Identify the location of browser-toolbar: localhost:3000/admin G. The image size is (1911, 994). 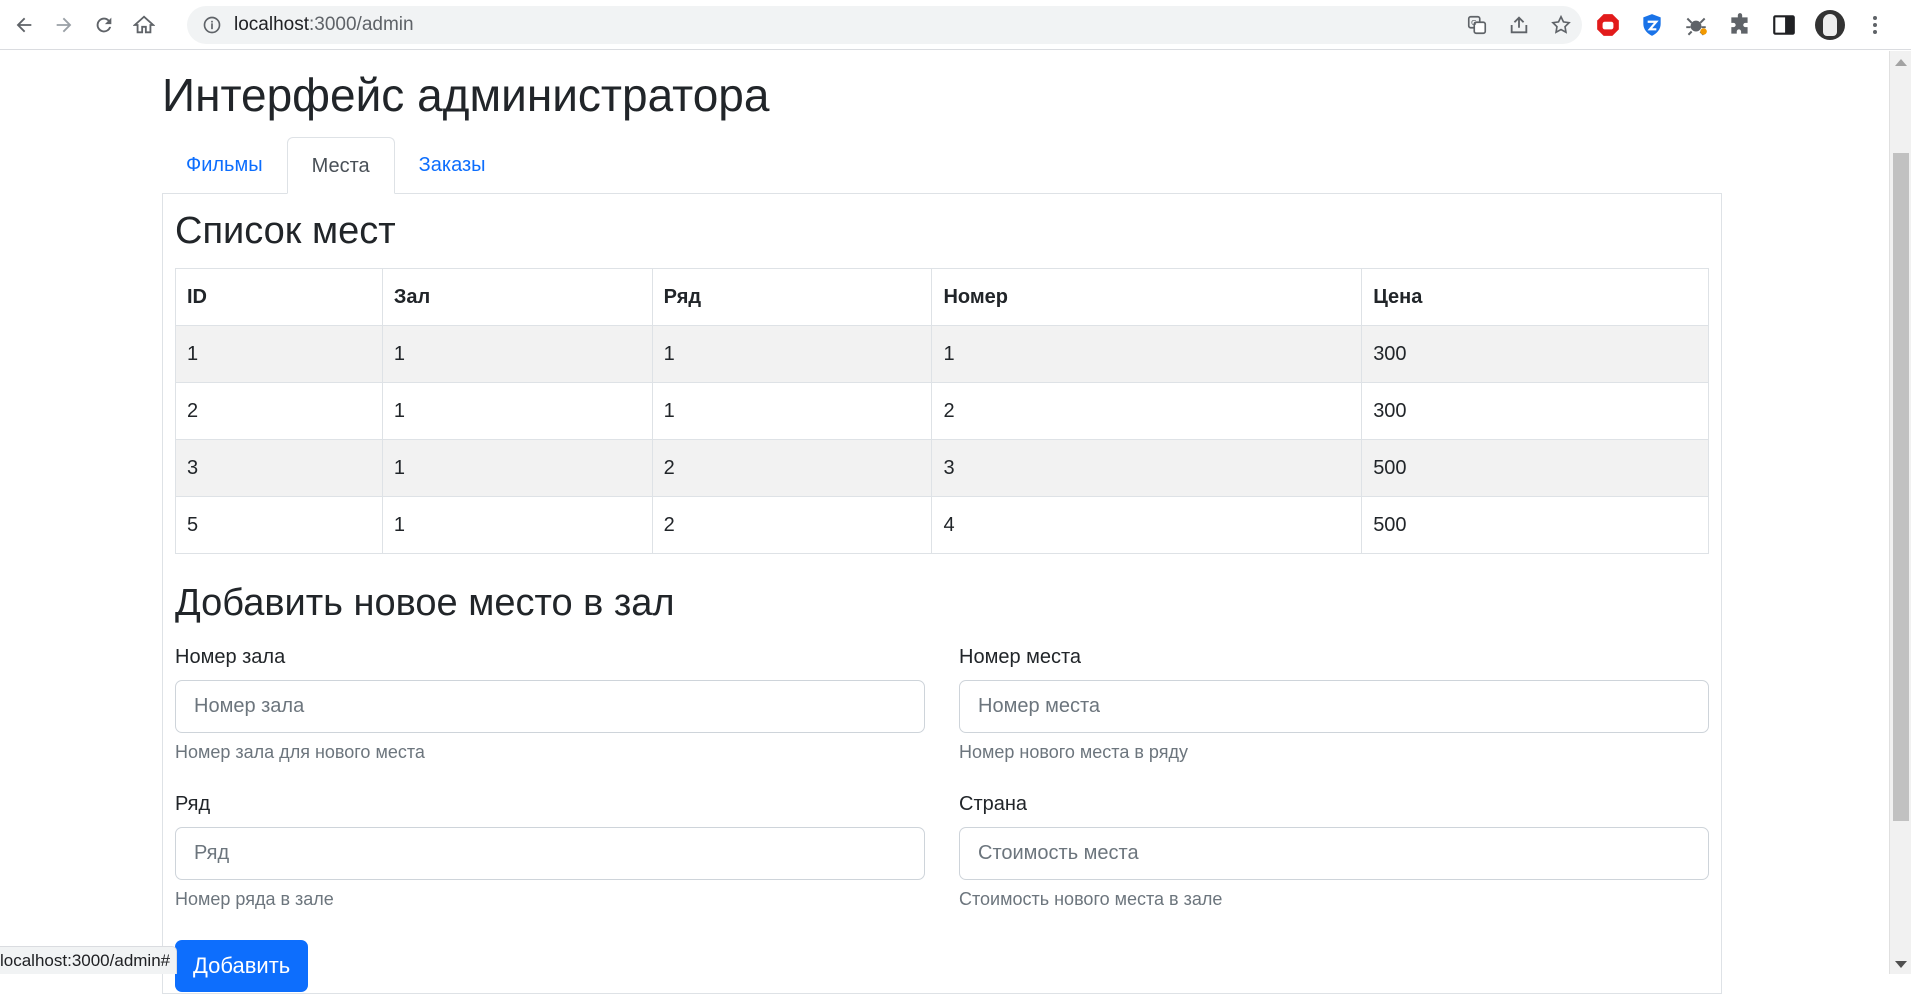
(955, 25).